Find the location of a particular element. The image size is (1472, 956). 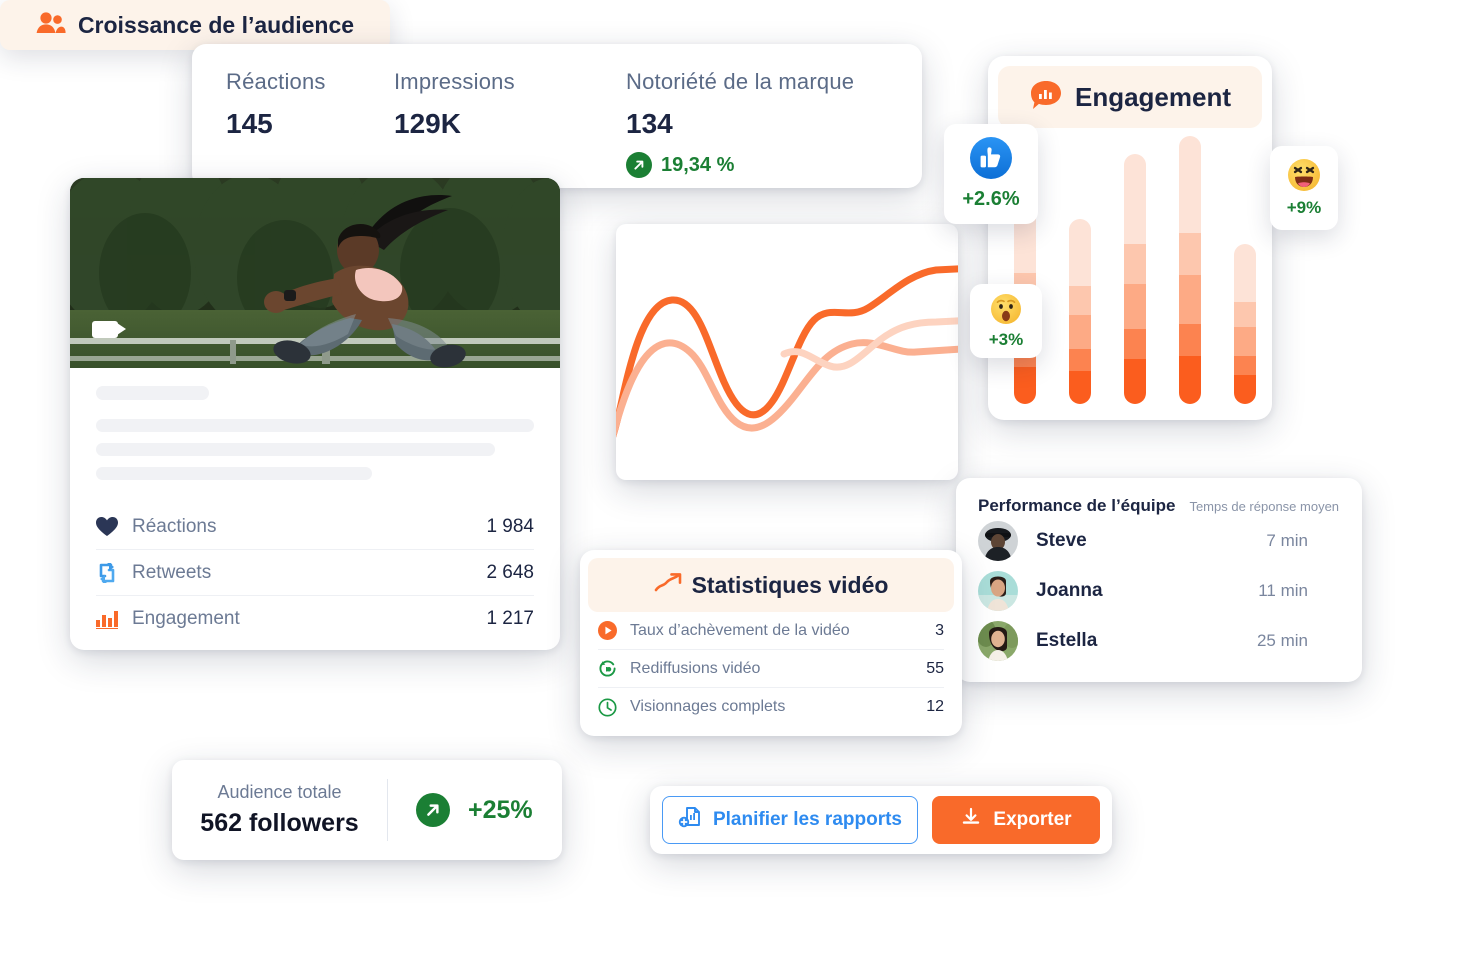

document-add-icon is located at coordinates (690, 820).